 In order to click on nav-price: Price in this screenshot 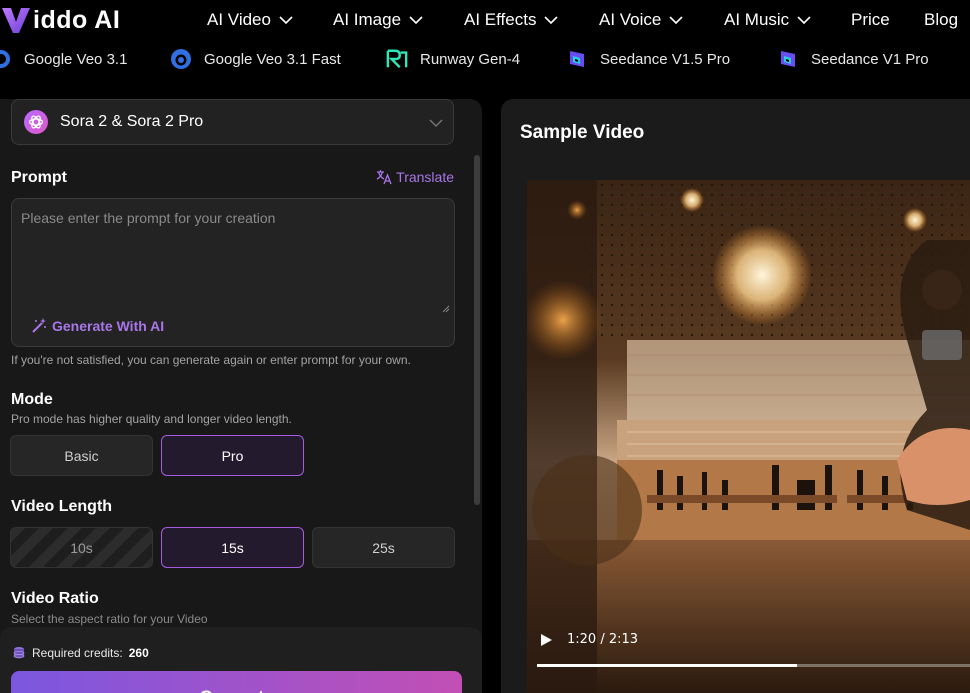, I will do `click(870, 20)`.